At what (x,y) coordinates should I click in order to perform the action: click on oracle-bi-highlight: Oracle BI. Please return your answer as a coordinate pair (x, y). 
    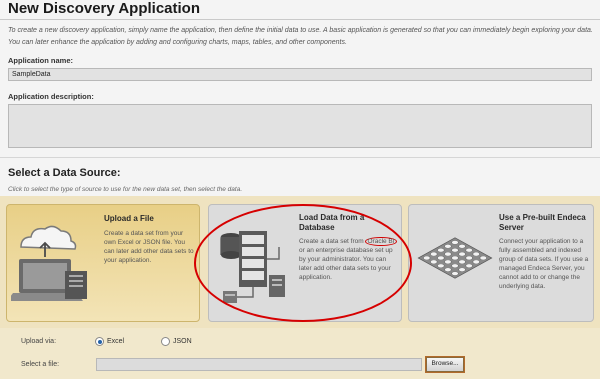
    Looking at the image, I should click on (381, 241).